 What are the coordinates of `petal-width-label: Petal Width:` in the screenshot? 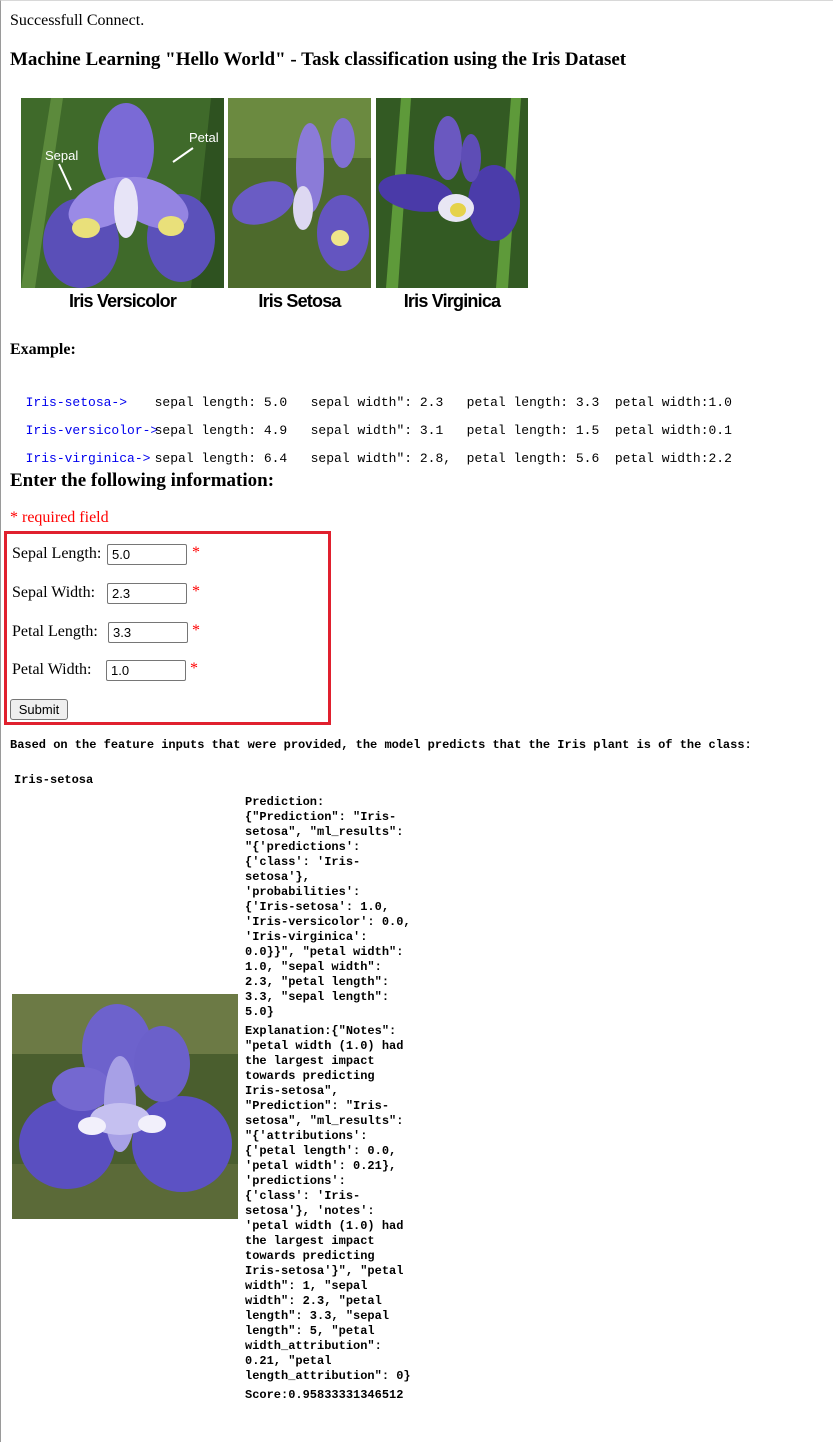 It's located at (52, 669).